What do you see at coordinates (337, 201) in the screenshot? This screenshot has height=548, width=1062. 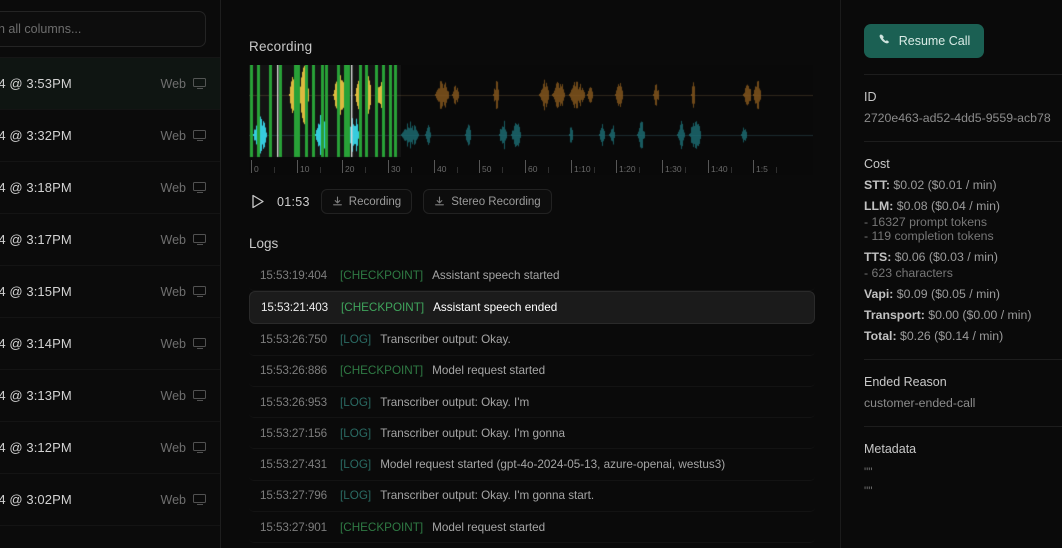 I see `download-icon` at bounding box center [337, 201].